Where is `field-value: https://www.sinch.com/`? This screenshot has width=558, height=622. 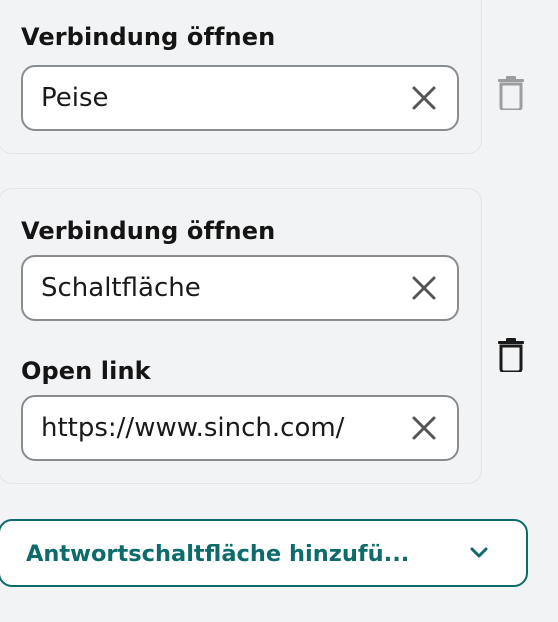 field-value: https://www.sinch.com/ is located at coordinates (193, 428).